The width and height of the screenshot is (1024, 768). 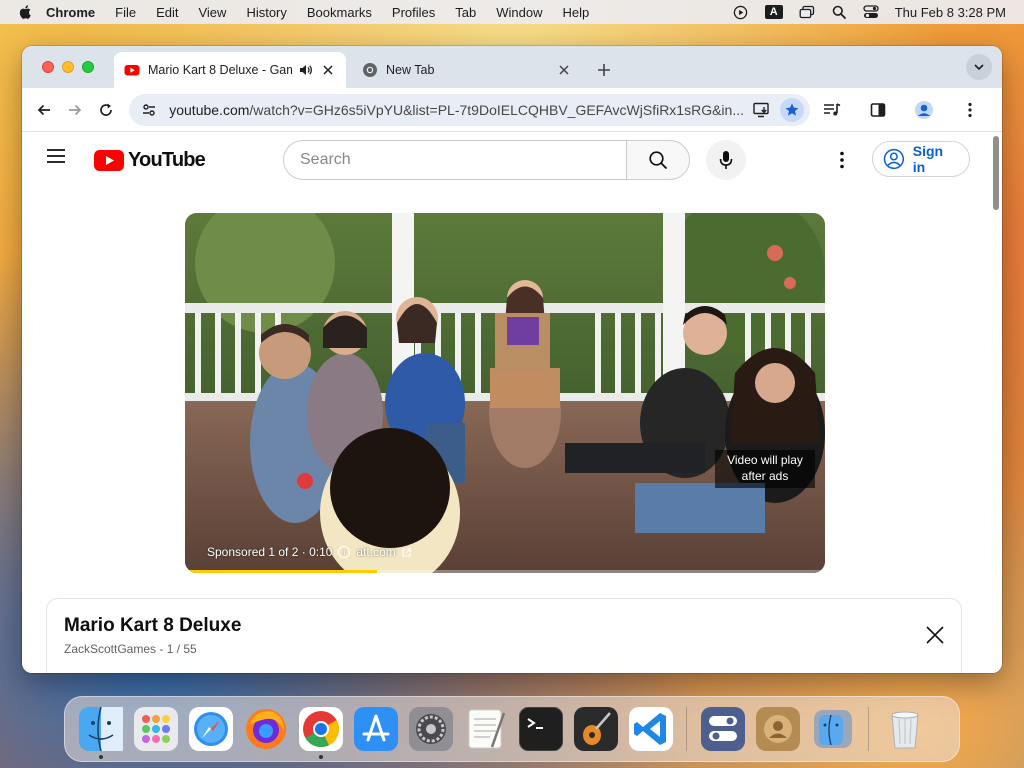 What do you see at coordinates (344, 552) in the screenshot?
I see `info-icon: i` at bounding box center [344, 552].